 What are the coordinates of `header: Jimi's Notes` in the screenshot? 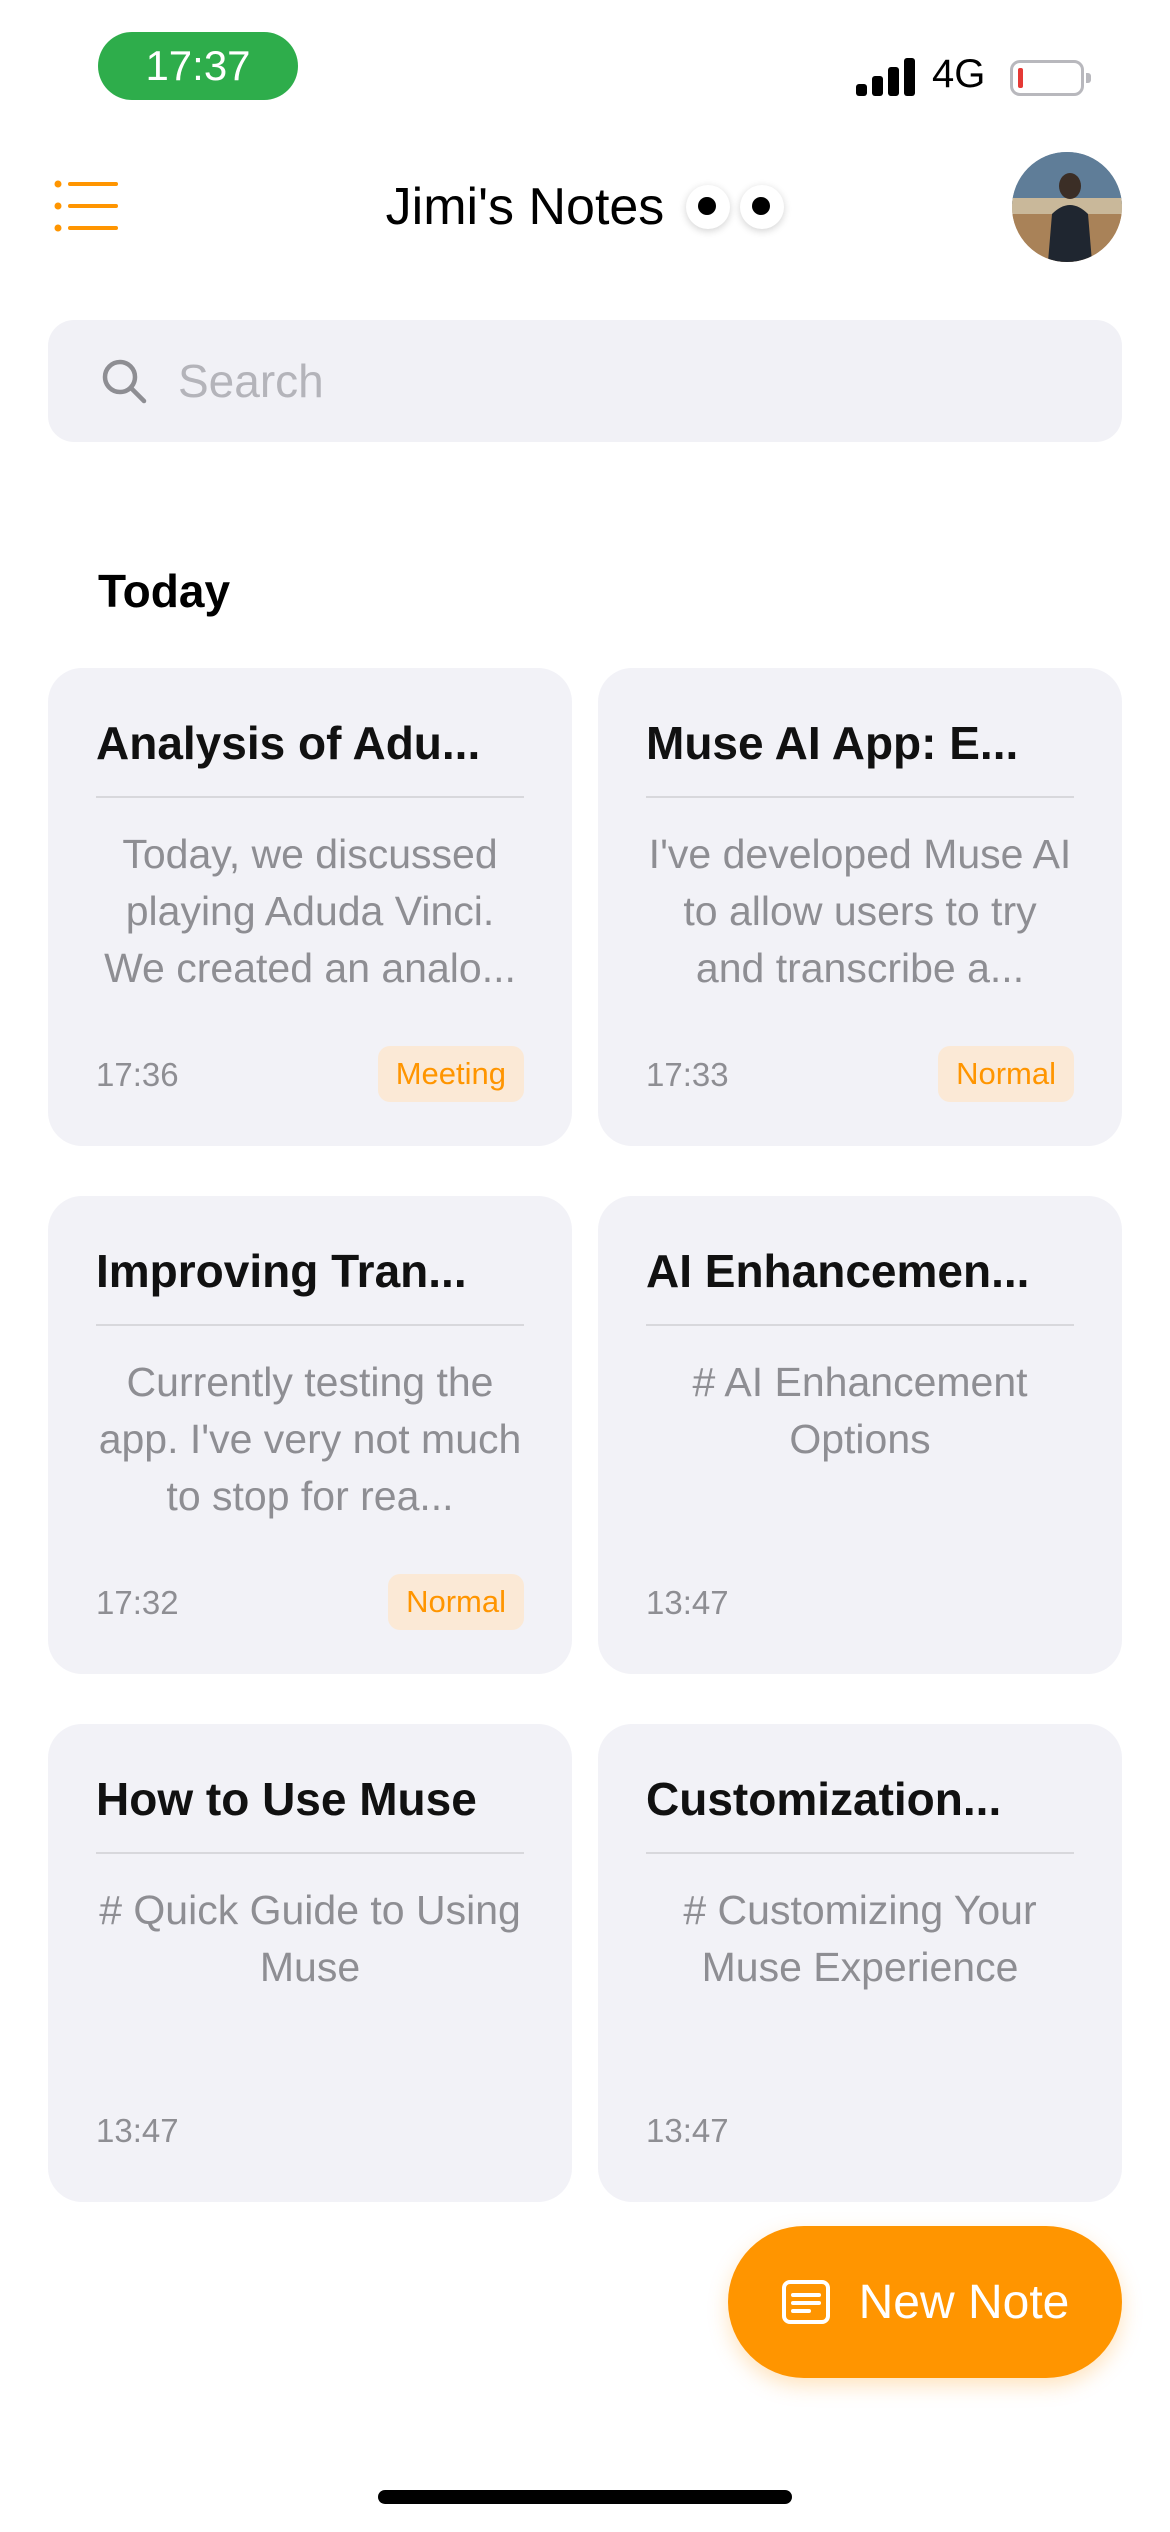 It's located at (585, 207).